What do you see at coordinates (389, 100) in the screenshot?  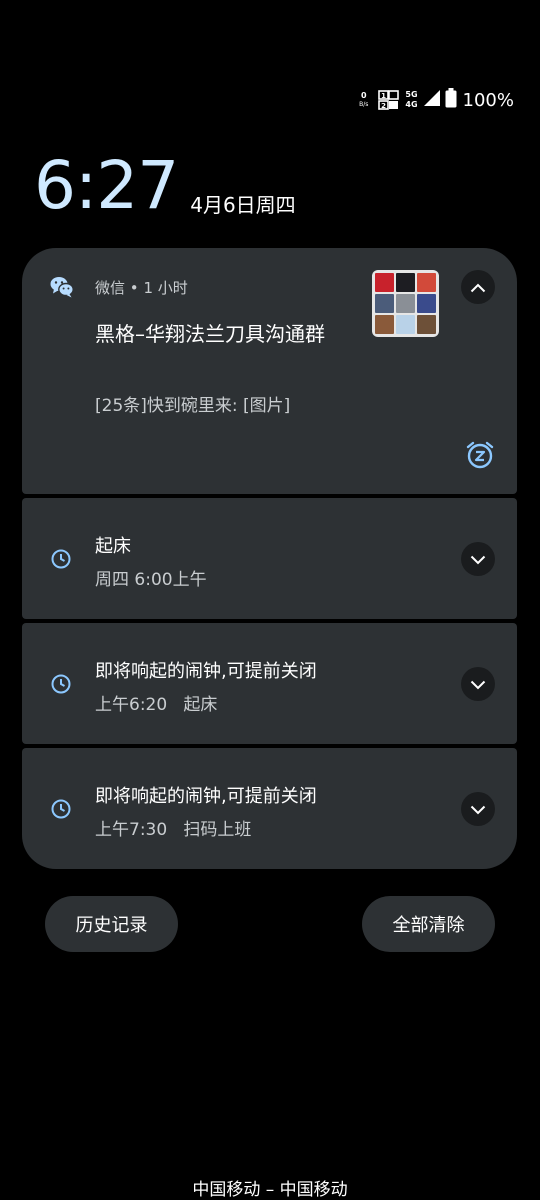 I see `dual-sim-icon: 1 2` at bounding box center [389, 100].